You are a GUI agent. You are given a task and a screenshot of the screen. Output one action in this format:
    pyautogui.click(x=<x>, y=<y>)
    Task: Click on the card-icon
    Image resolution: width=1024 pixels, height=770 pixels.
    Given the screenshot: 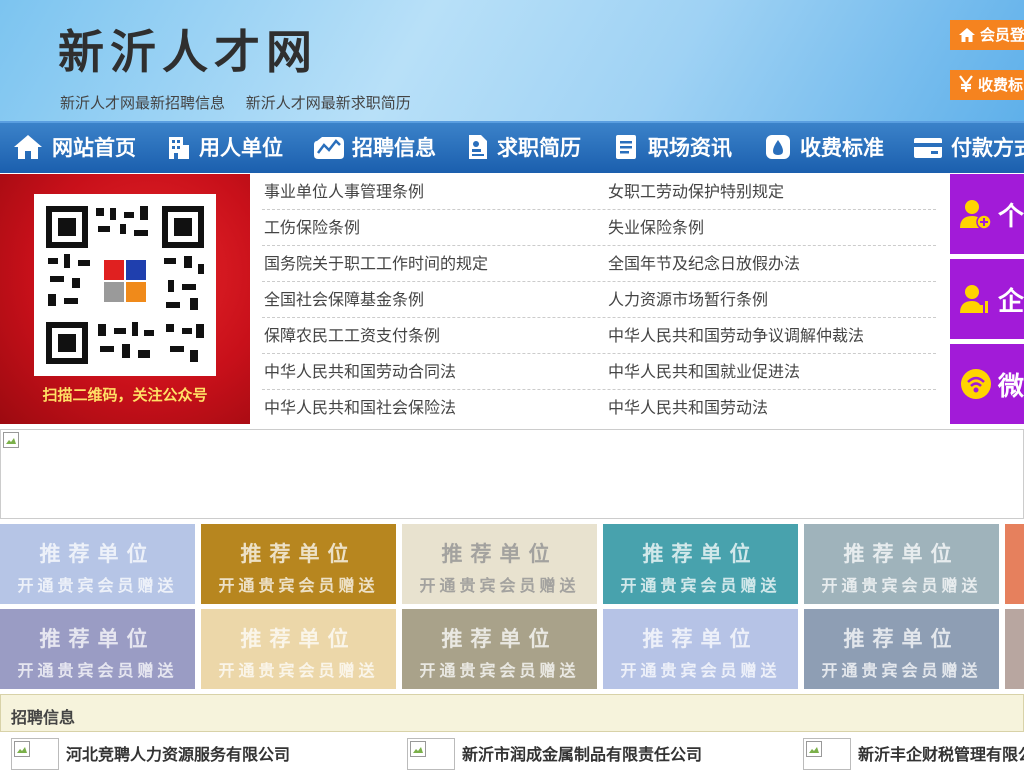 What is the action you would take?
    pyautogui.click(x=928, y=148)
    